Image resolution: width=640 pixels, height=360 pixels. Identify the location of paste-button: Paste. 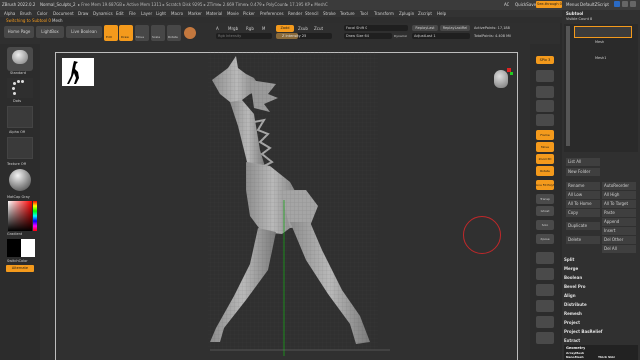
(619, 213).